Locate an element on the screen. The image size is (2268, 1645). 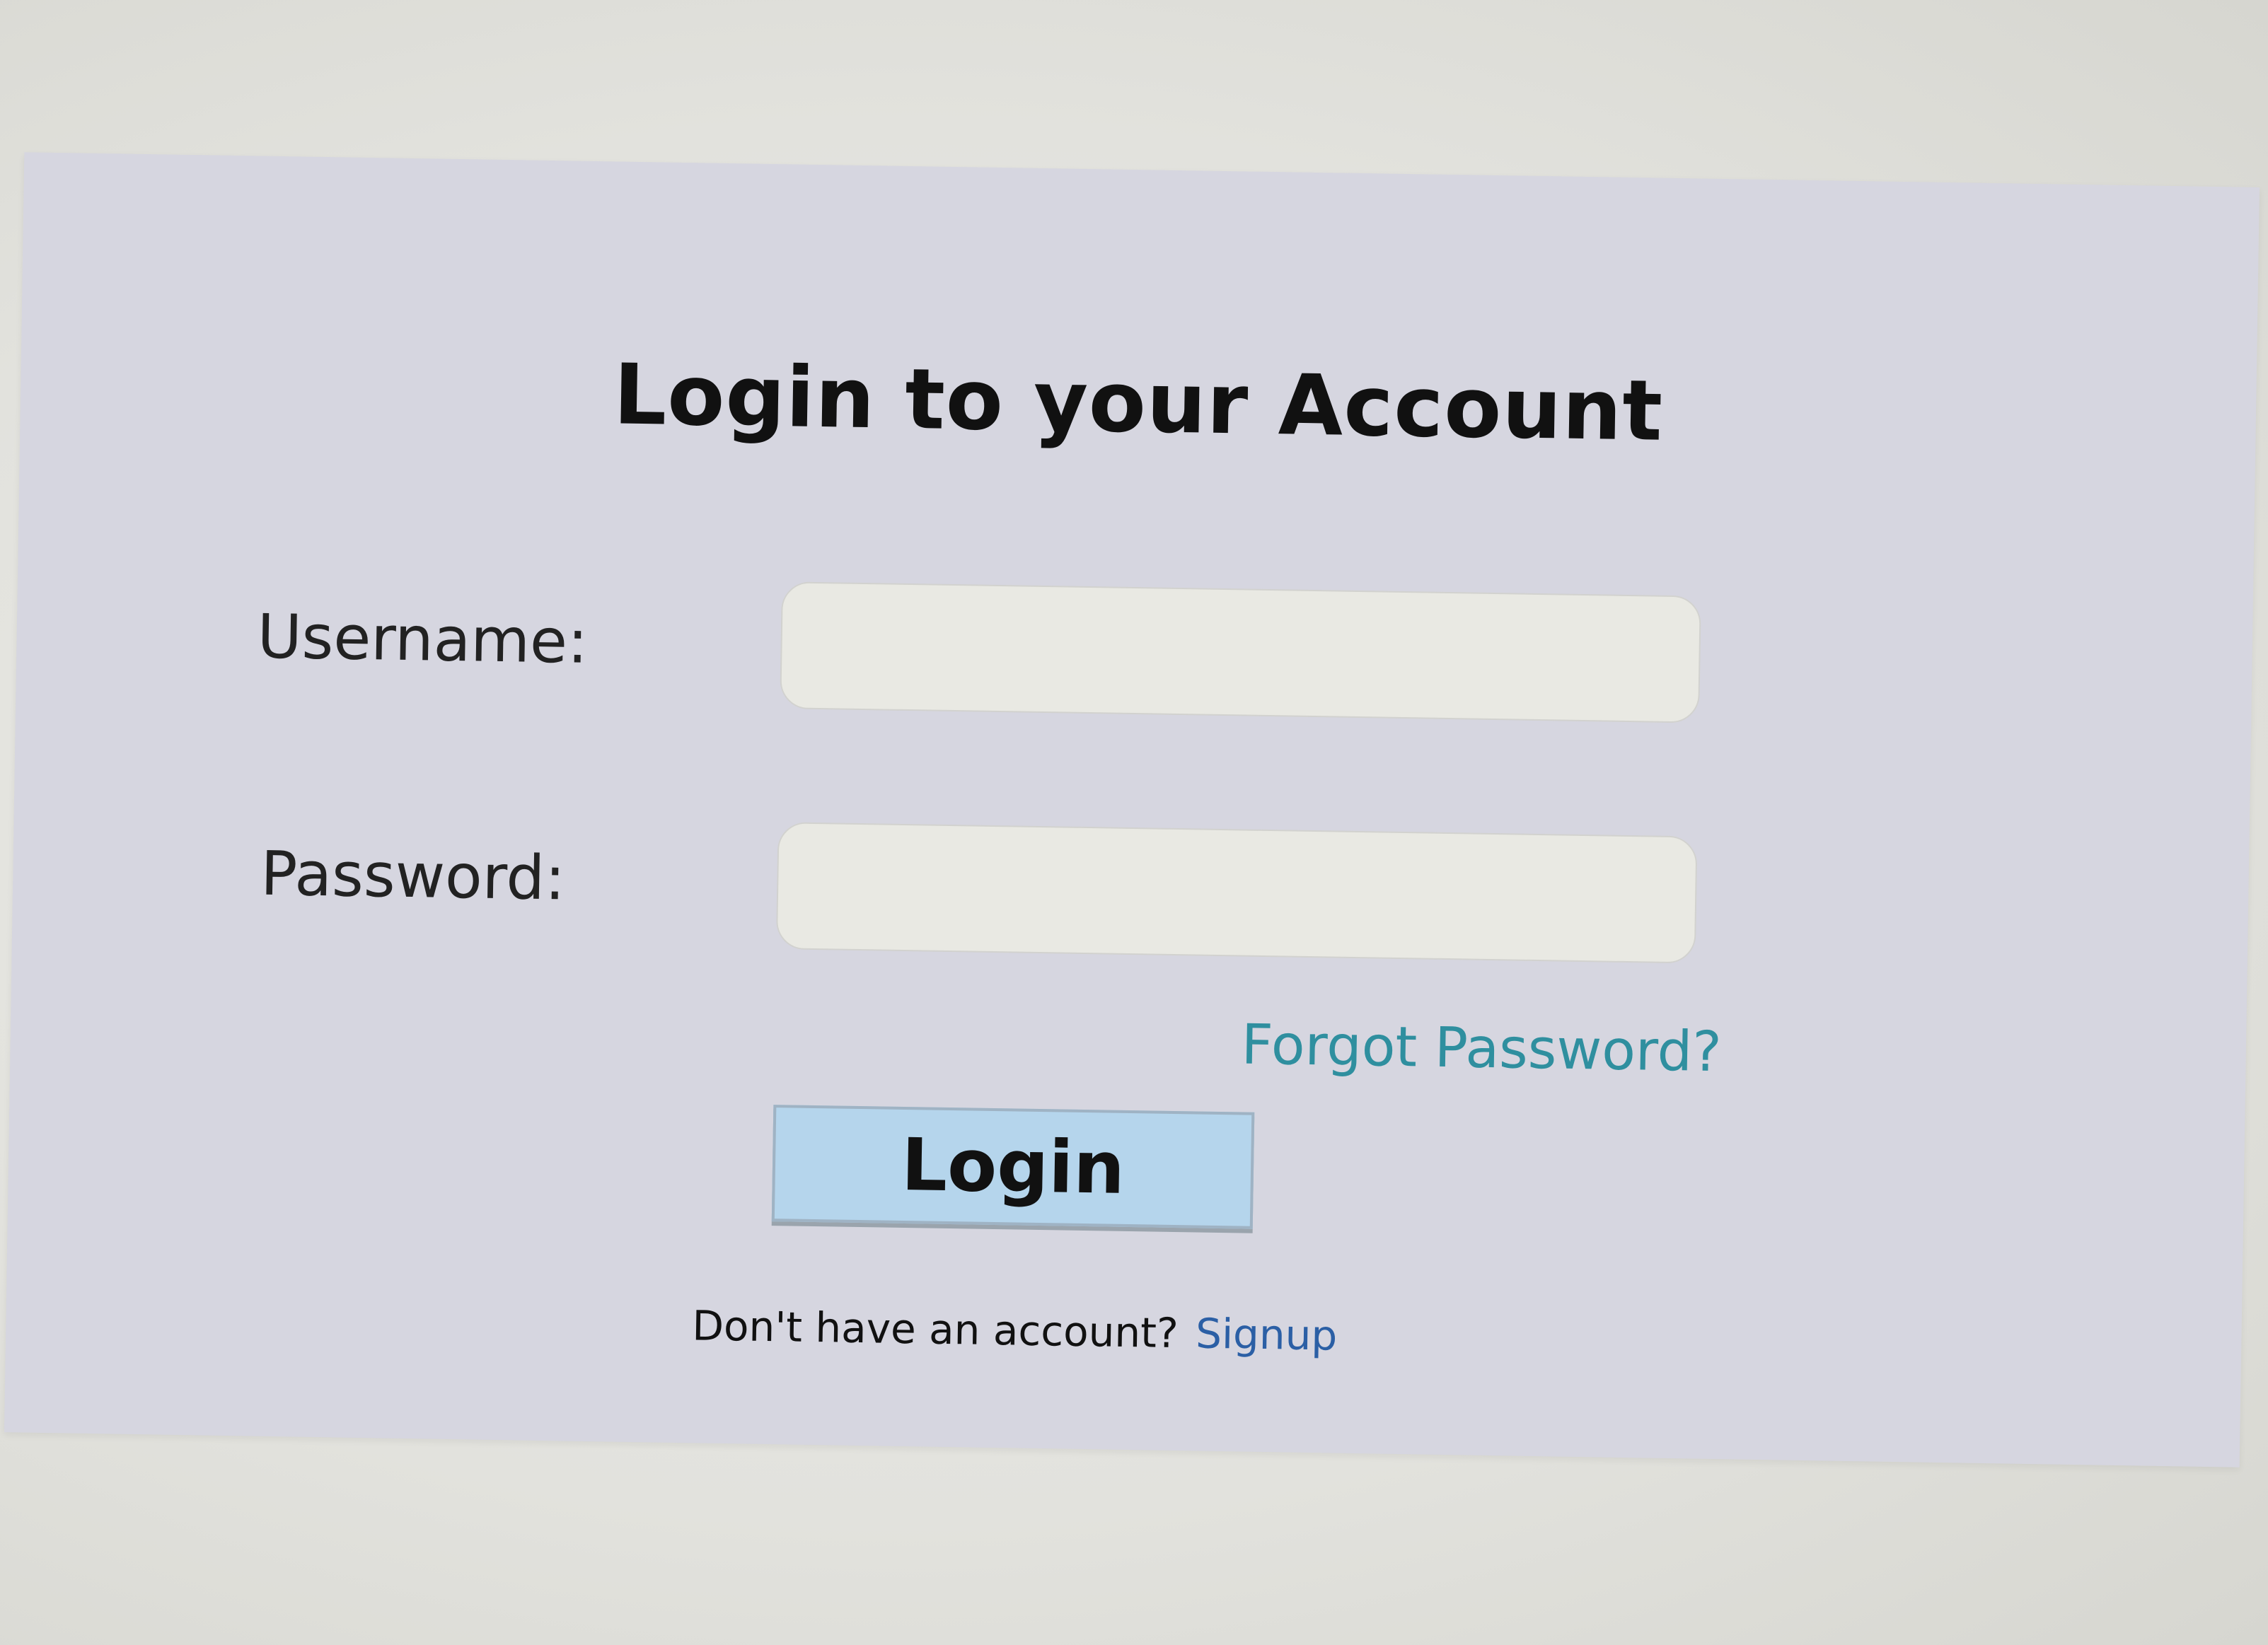
signup-row: Don't have an account? Signup is located at coordinates (1015, 1330).